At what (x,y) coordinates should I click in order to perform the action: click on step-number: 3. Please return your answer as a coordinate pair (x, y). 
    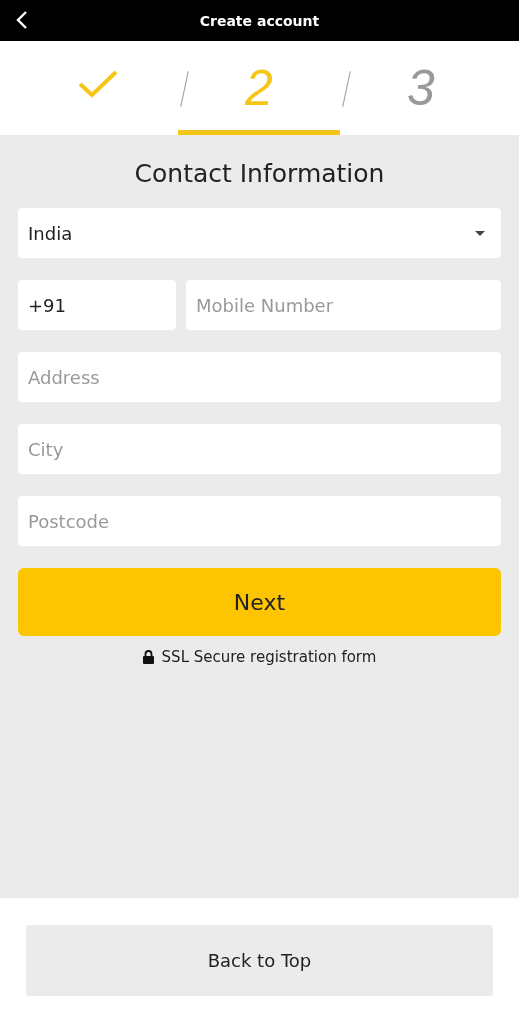
    Looking at the image, I should click on (421, 88).